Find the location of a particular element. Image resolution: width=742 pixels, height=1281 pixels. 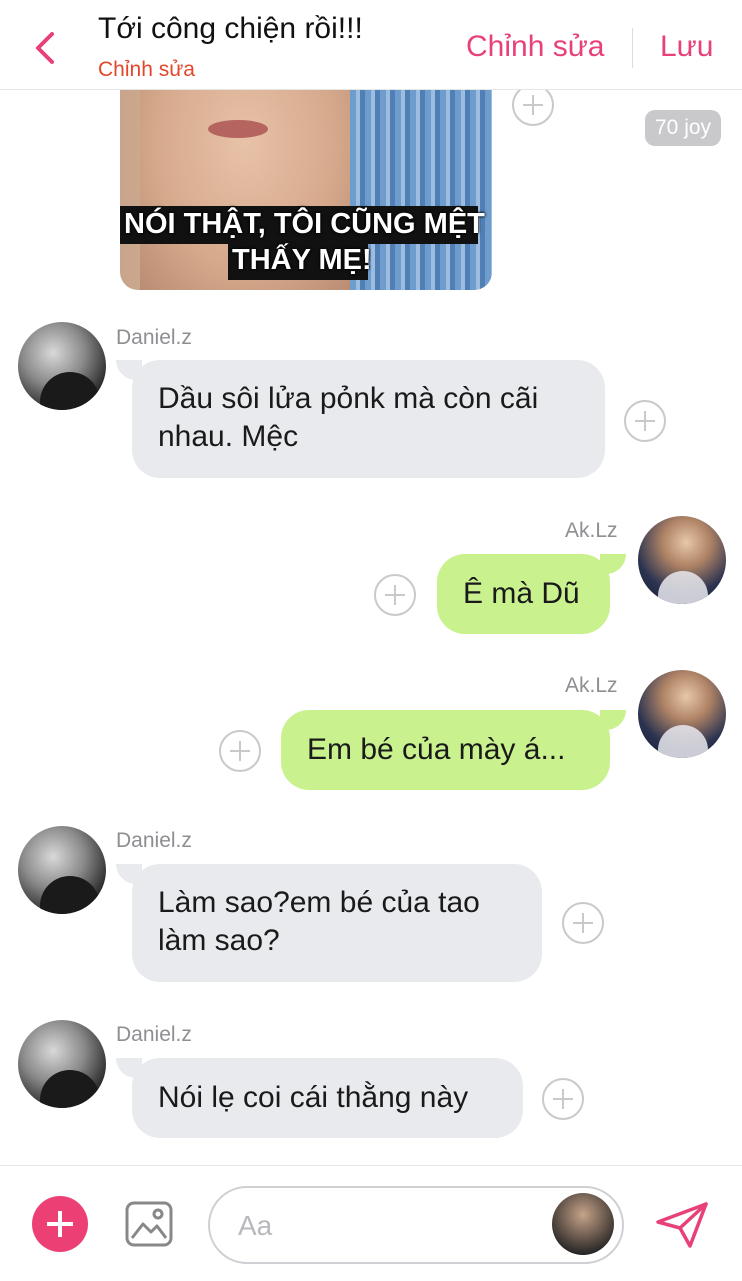

chevron-left-icon is located at coordinates (45, 48).